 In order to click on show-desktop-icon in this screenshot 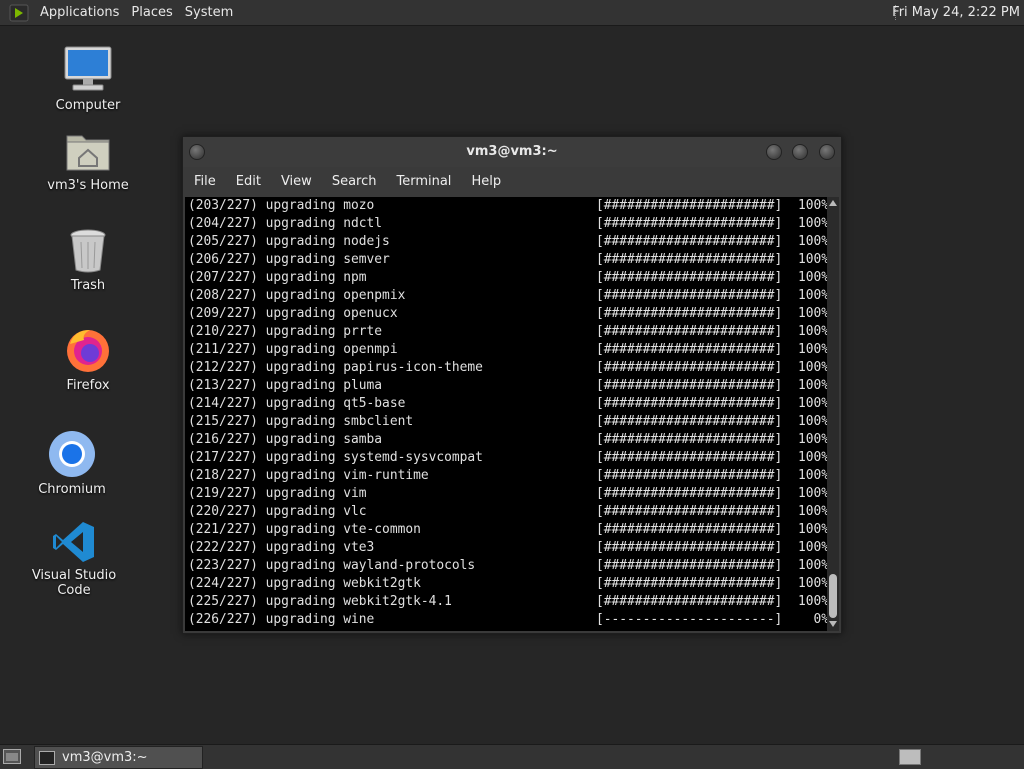, I will do `click(12, 756)`.